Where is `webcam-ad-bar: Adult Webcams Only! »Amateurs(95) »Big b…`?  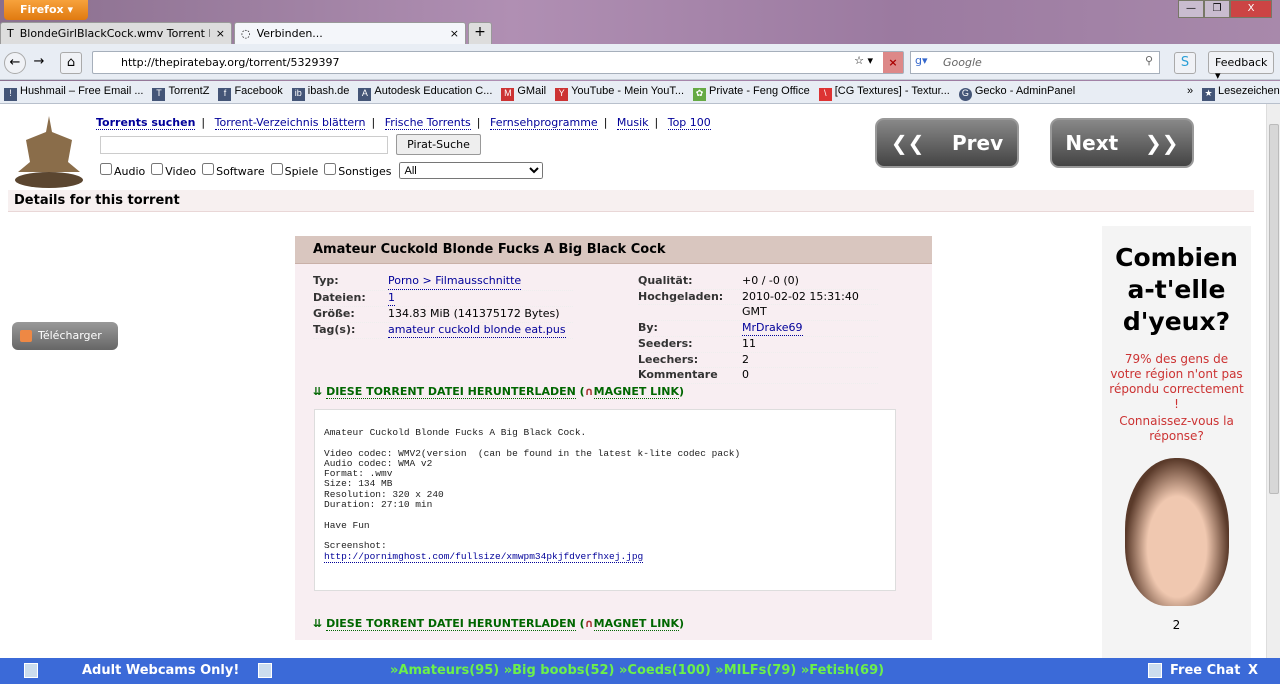
webcam-ad-bar: Adult Webcams Only! »Amateurs(95) »Big b… is located at coordinates (640, 671).